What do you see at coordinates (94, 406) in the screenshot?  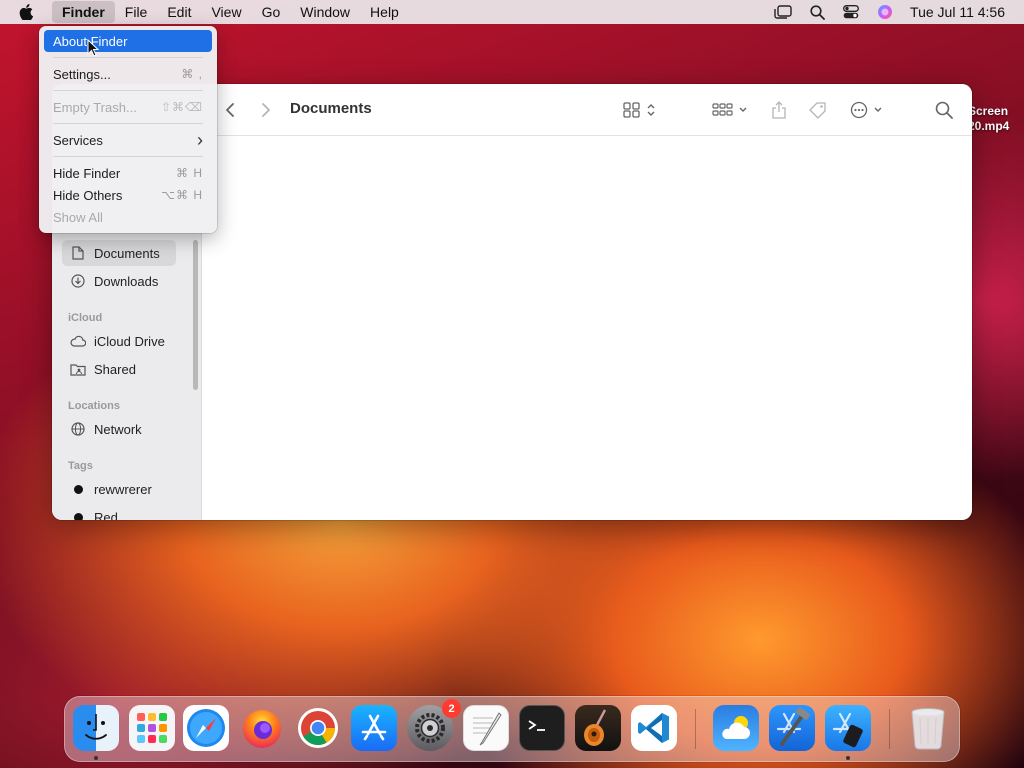 I see `sidebar-section-locations: Locations` at bounding box center [94, 406].